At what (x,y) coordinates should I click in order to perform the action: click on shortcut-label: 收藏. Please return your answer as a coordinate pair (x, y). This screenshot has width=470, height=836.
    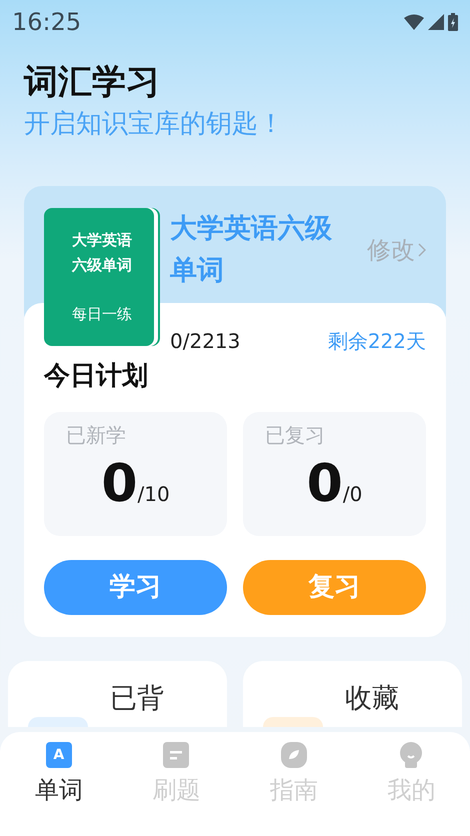
    Looking at the image, I should click on (372, 699).